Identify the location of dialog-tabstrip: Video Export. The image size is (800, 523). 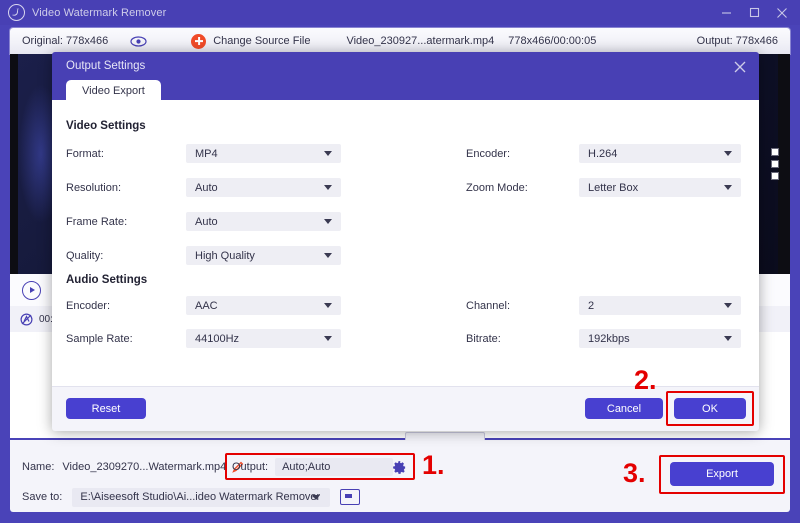
(113, 90).